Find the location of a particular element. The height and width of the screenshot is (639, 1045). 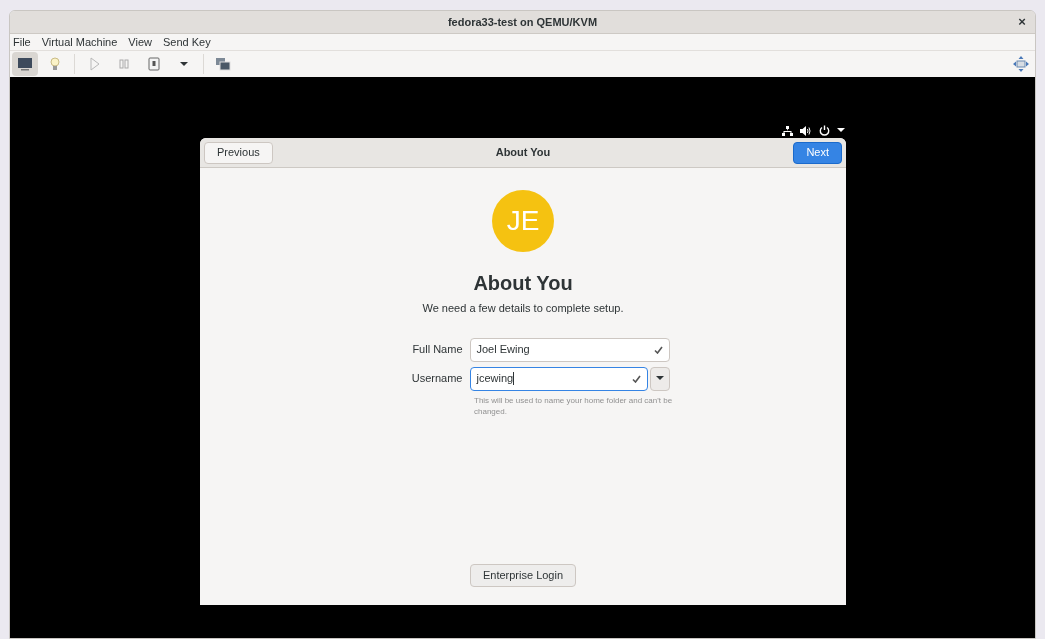

field-label: Username is located at coordinates (437, 379).